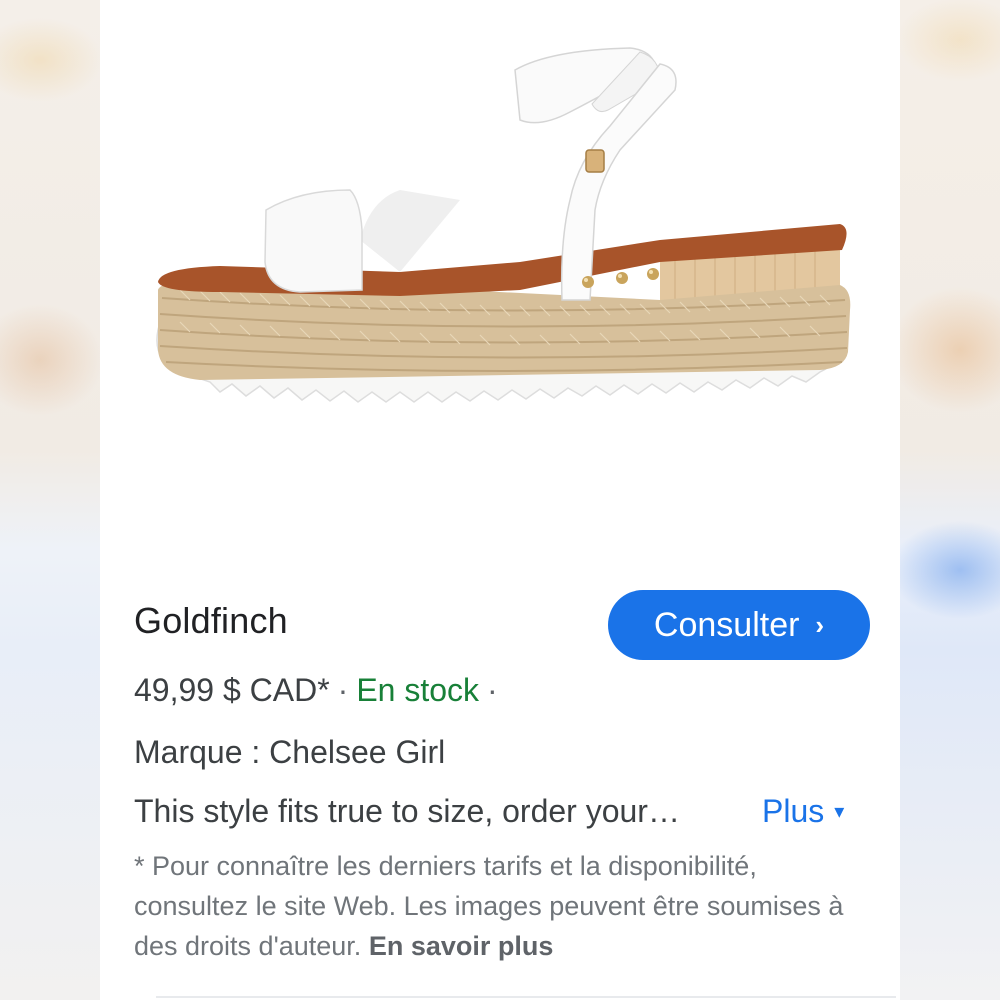  What do you see at coordinates (232, 690) in the screenshot?
I see `price: 49,99 $ CAD*` at bounding box center [232, 690].